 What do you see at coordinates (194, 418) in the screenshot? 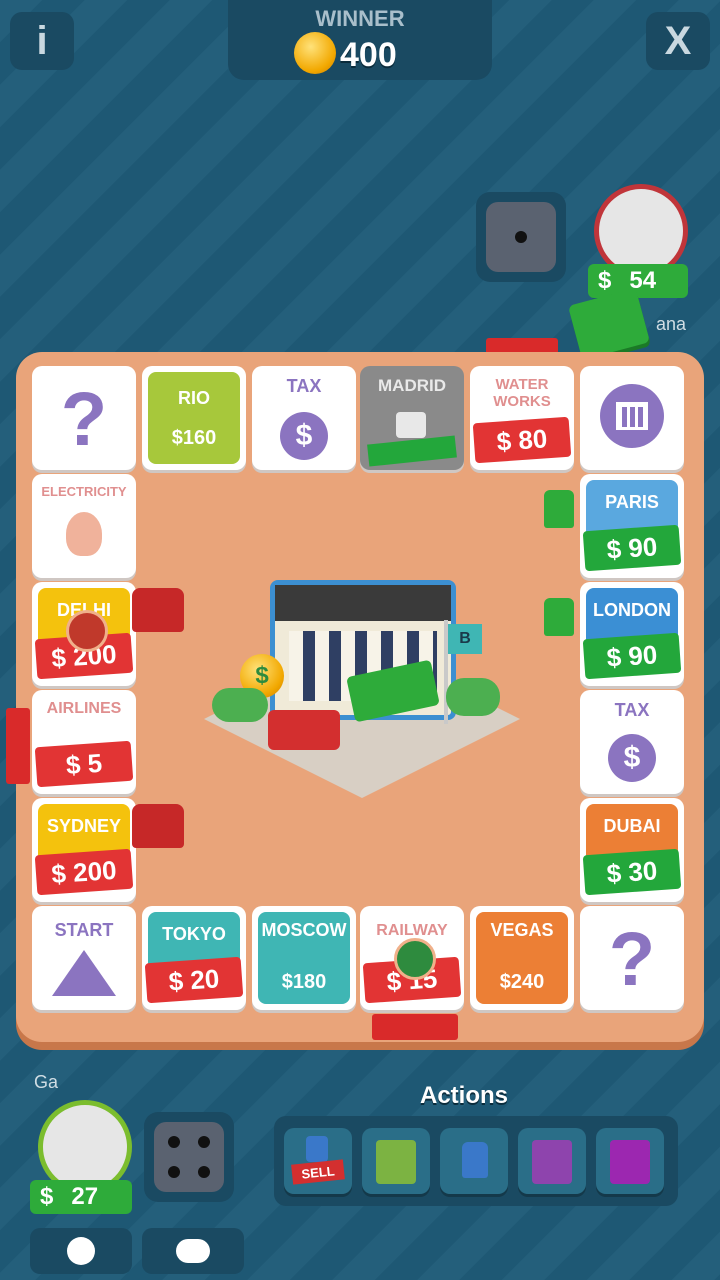
I see `tile-rio: RIO $160` at bounding box center [194, 418].